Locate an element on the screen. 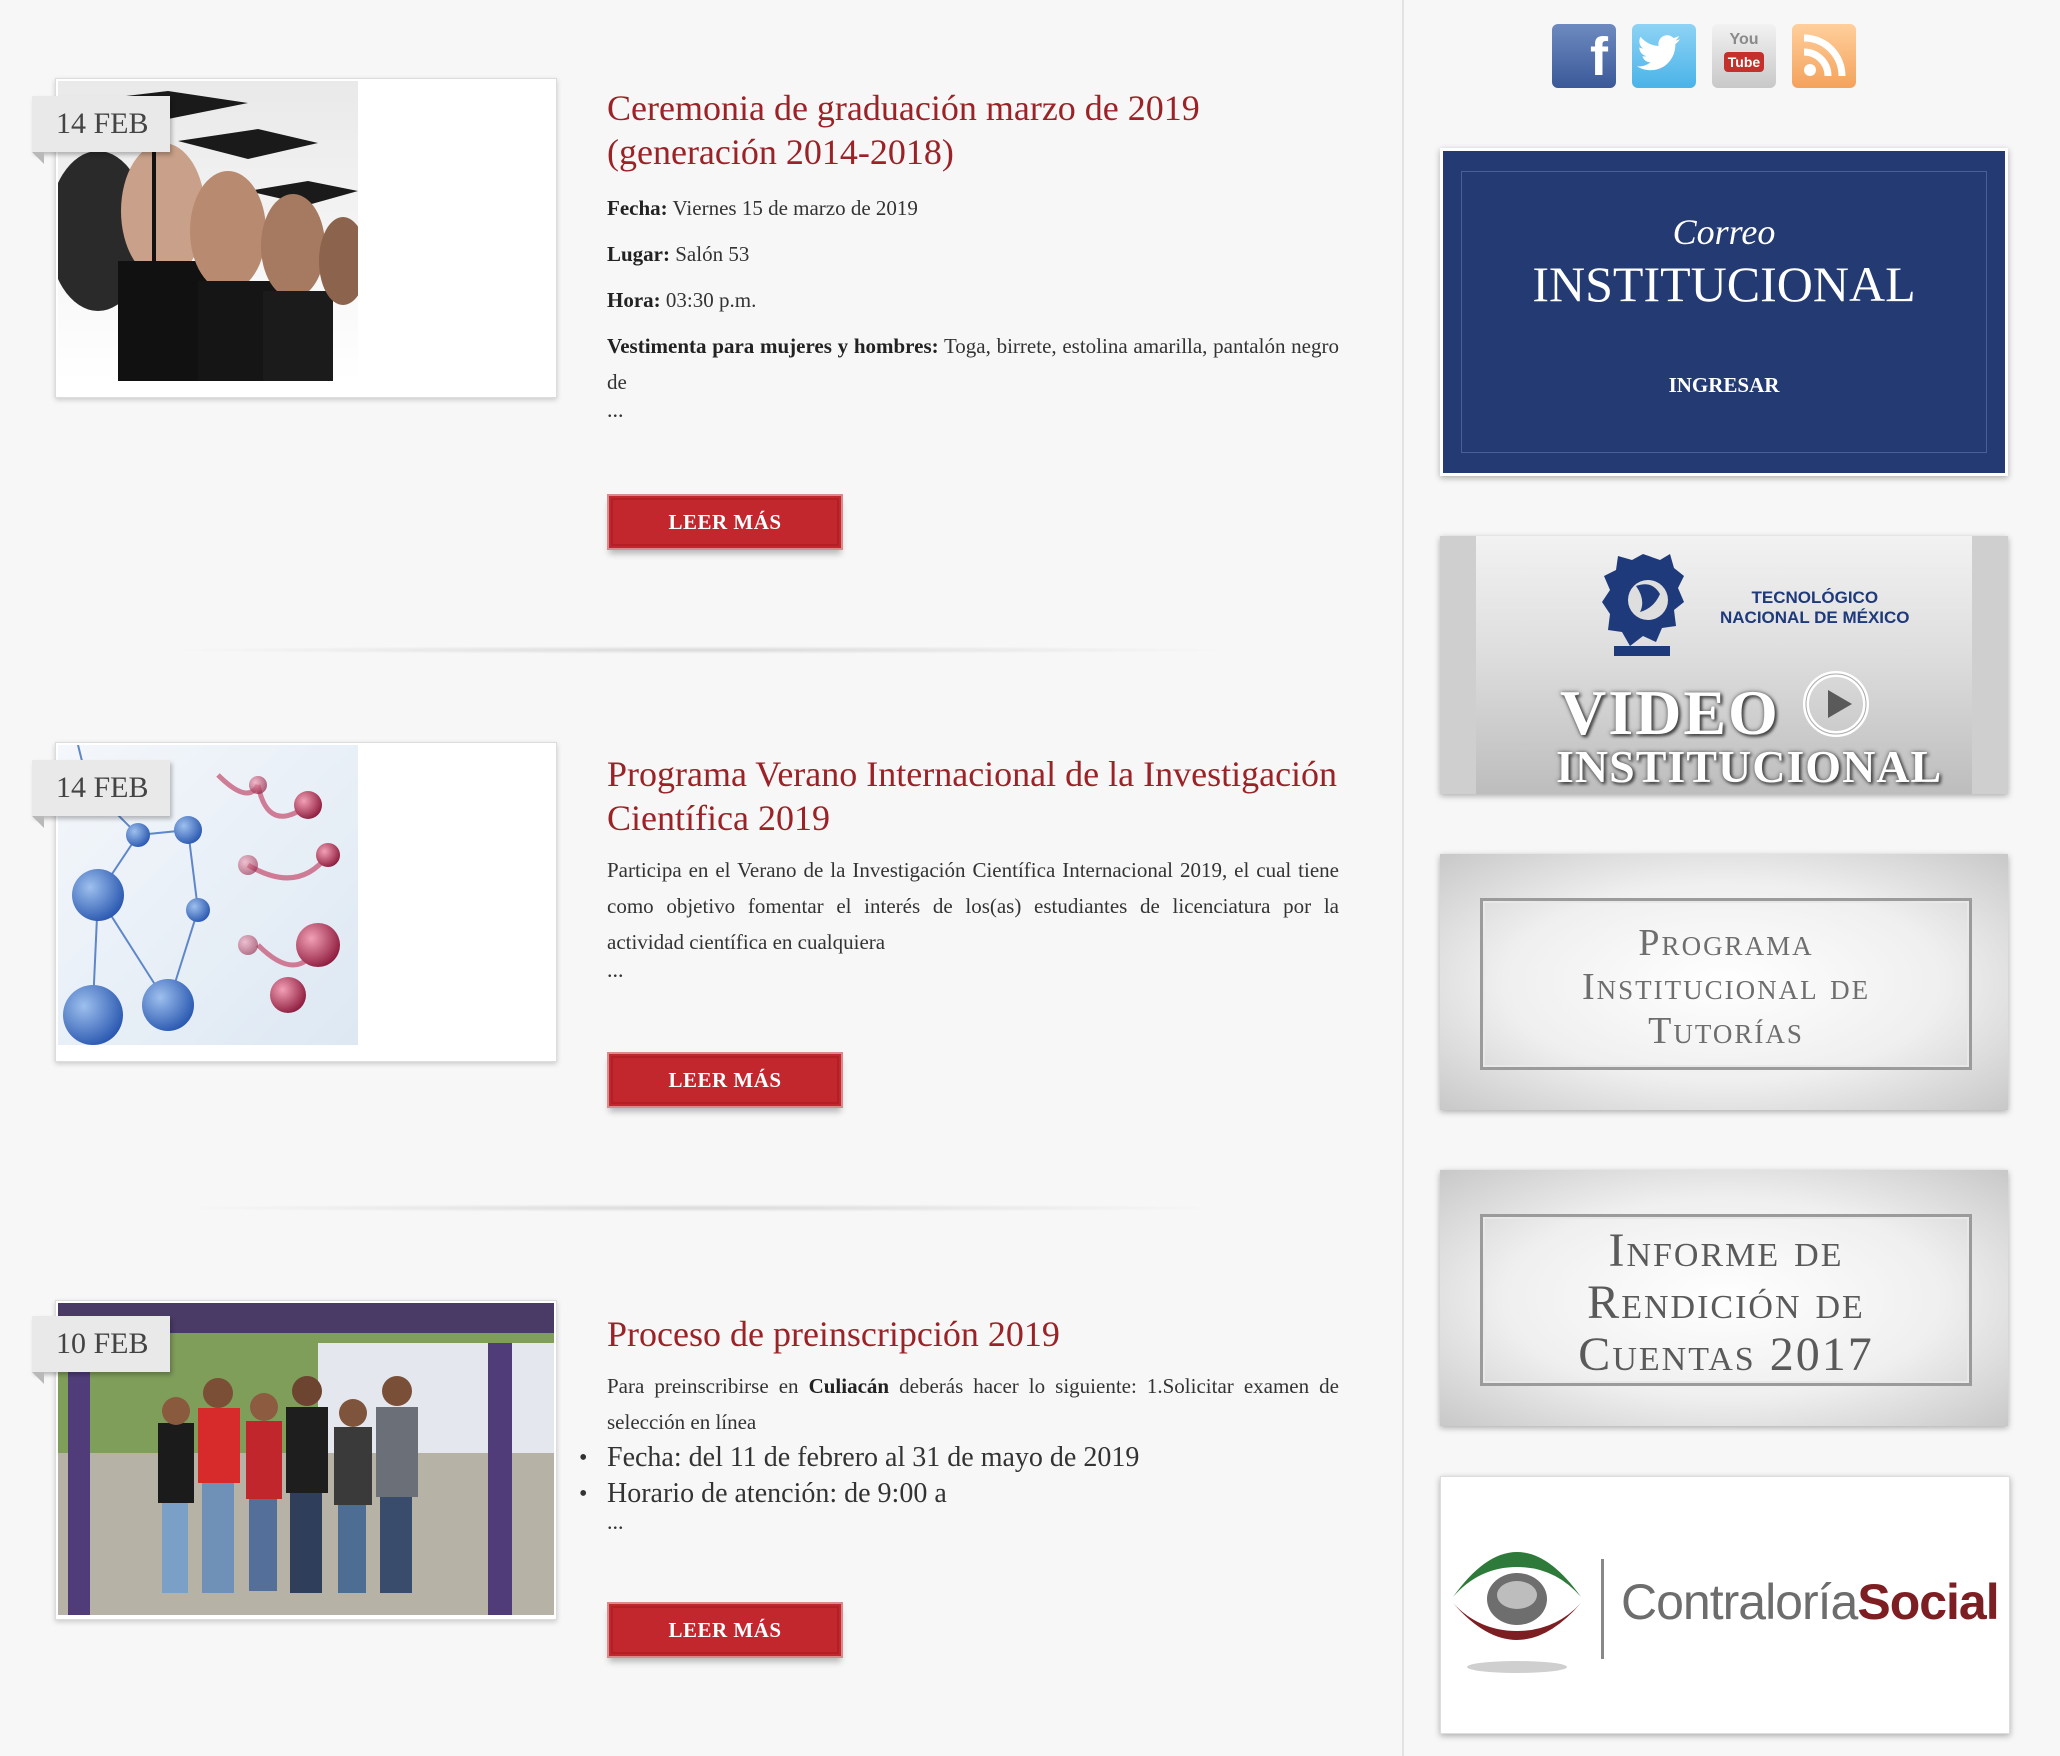 The width and height of the screenshot is (2060, 1756). tecnm-logo-icon is located at coordinates (1643, 605).